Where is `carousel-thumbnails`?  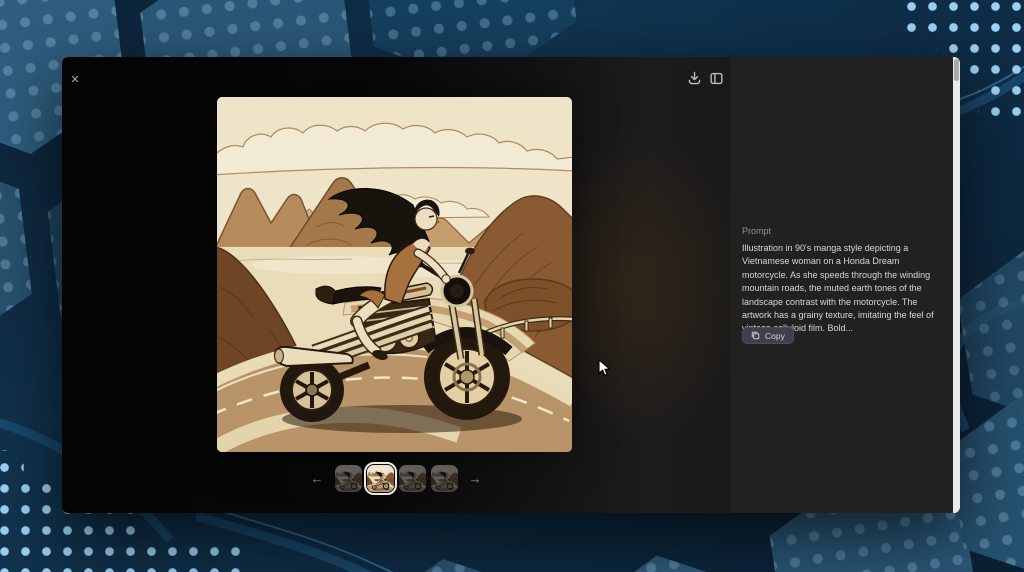
carousel-thumbnails is located at coordinates (396, 478).